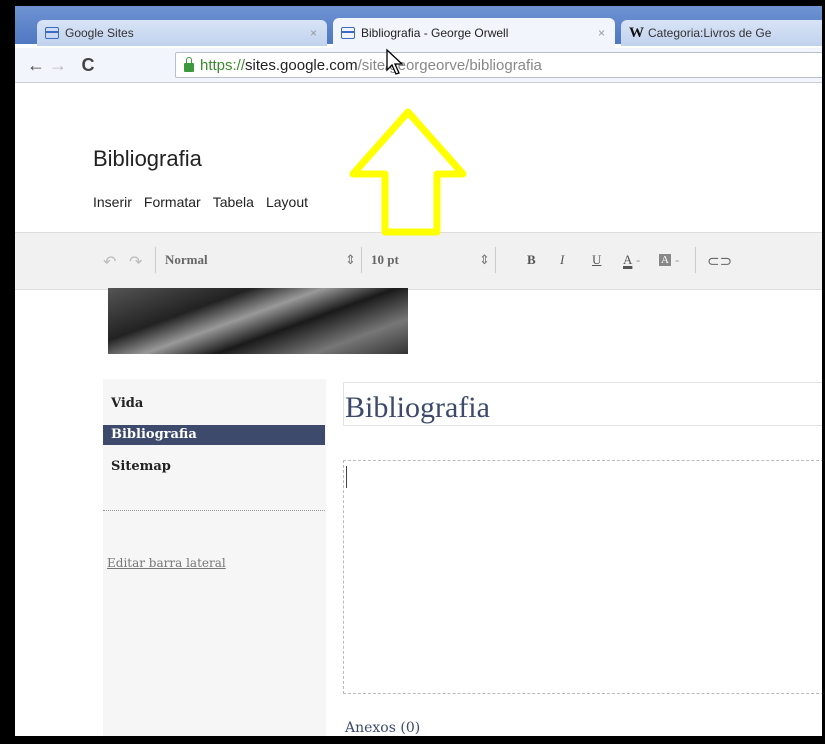 The height and width of the screenshot is (744, 825). Describe the element at coordinates (435, 33) in the screenshot. I see `tab-label: Bibliografia - George Orwell` at that location.